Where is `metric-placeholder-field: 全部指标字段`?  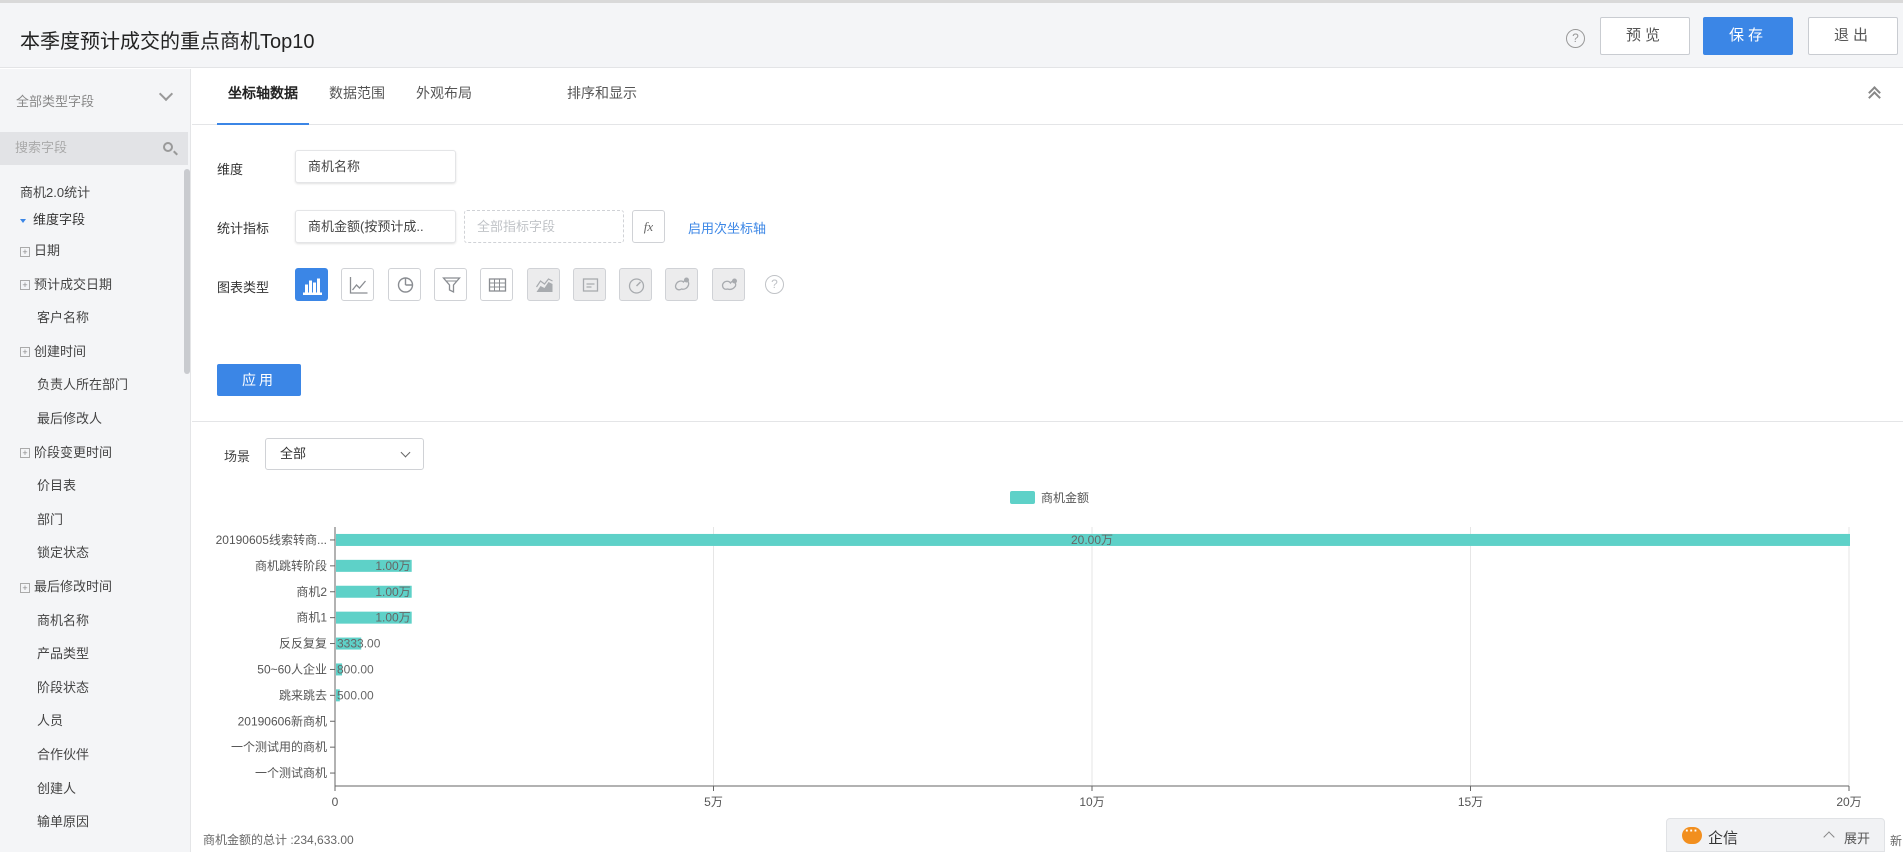
metric-placeholder-field: 全部指标字段 is located at coordinates (544, 226).